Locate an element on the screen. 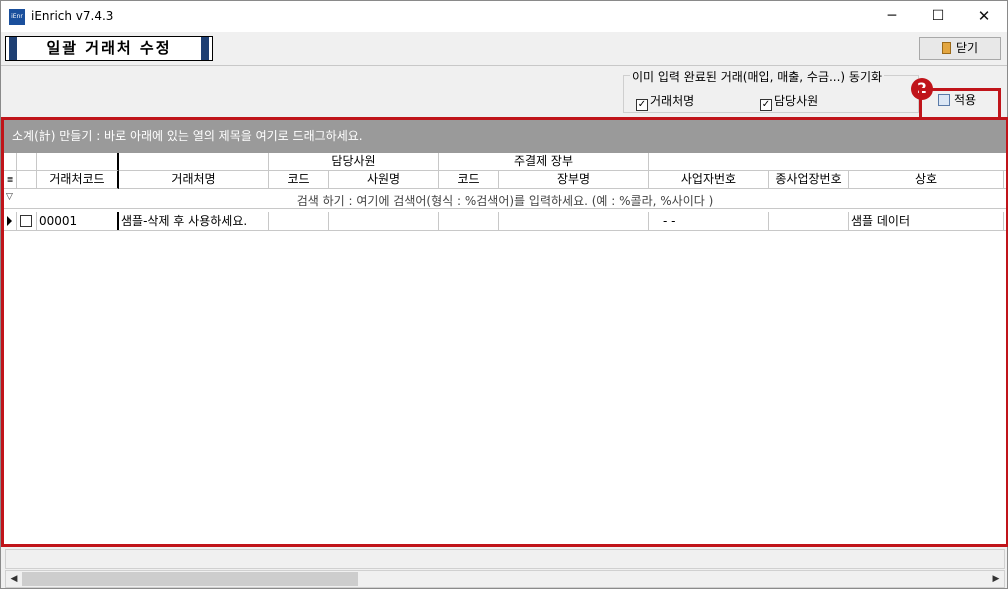 The image size is (1008, 589). row-indicator-cell is located at coordinates (10, 221).